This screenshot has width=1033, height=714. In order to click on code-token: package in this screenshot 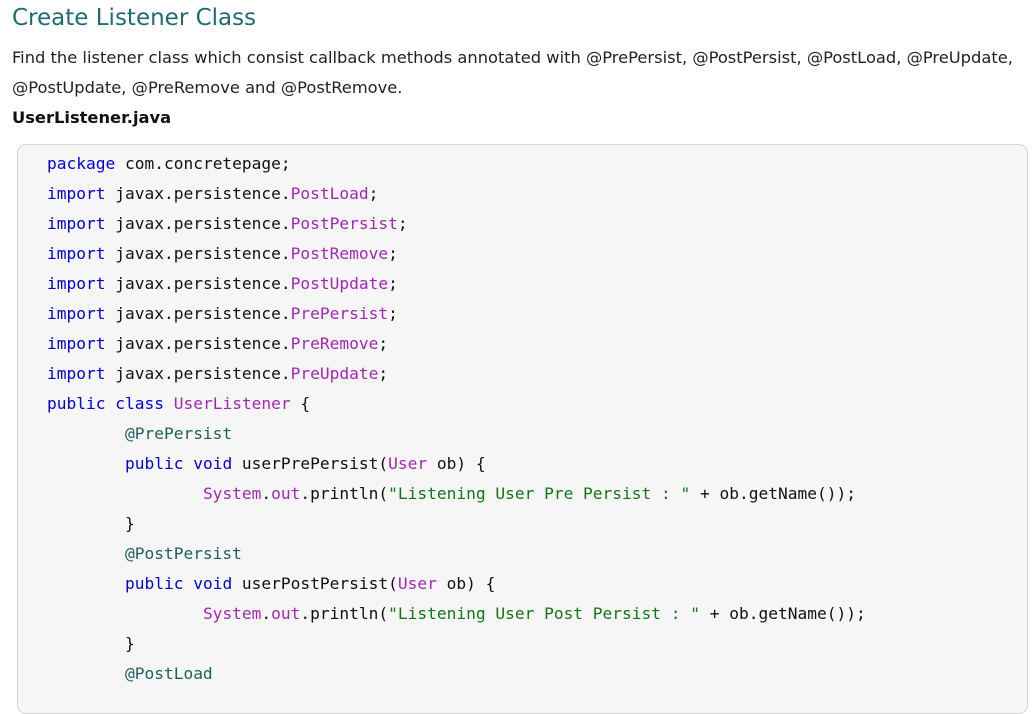, I will do `click(81, 163)`.